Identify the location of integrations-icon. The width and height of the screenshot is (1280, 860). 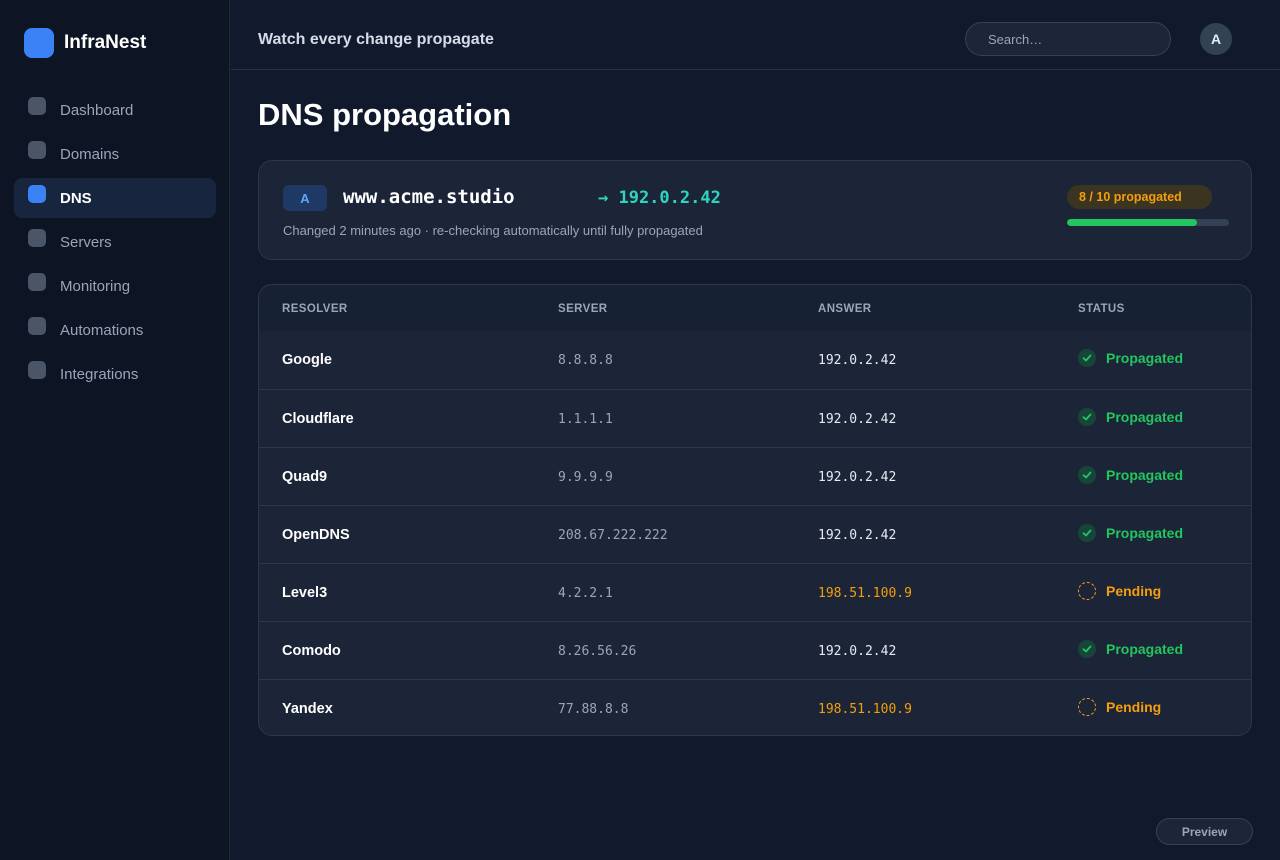
(37, 370).